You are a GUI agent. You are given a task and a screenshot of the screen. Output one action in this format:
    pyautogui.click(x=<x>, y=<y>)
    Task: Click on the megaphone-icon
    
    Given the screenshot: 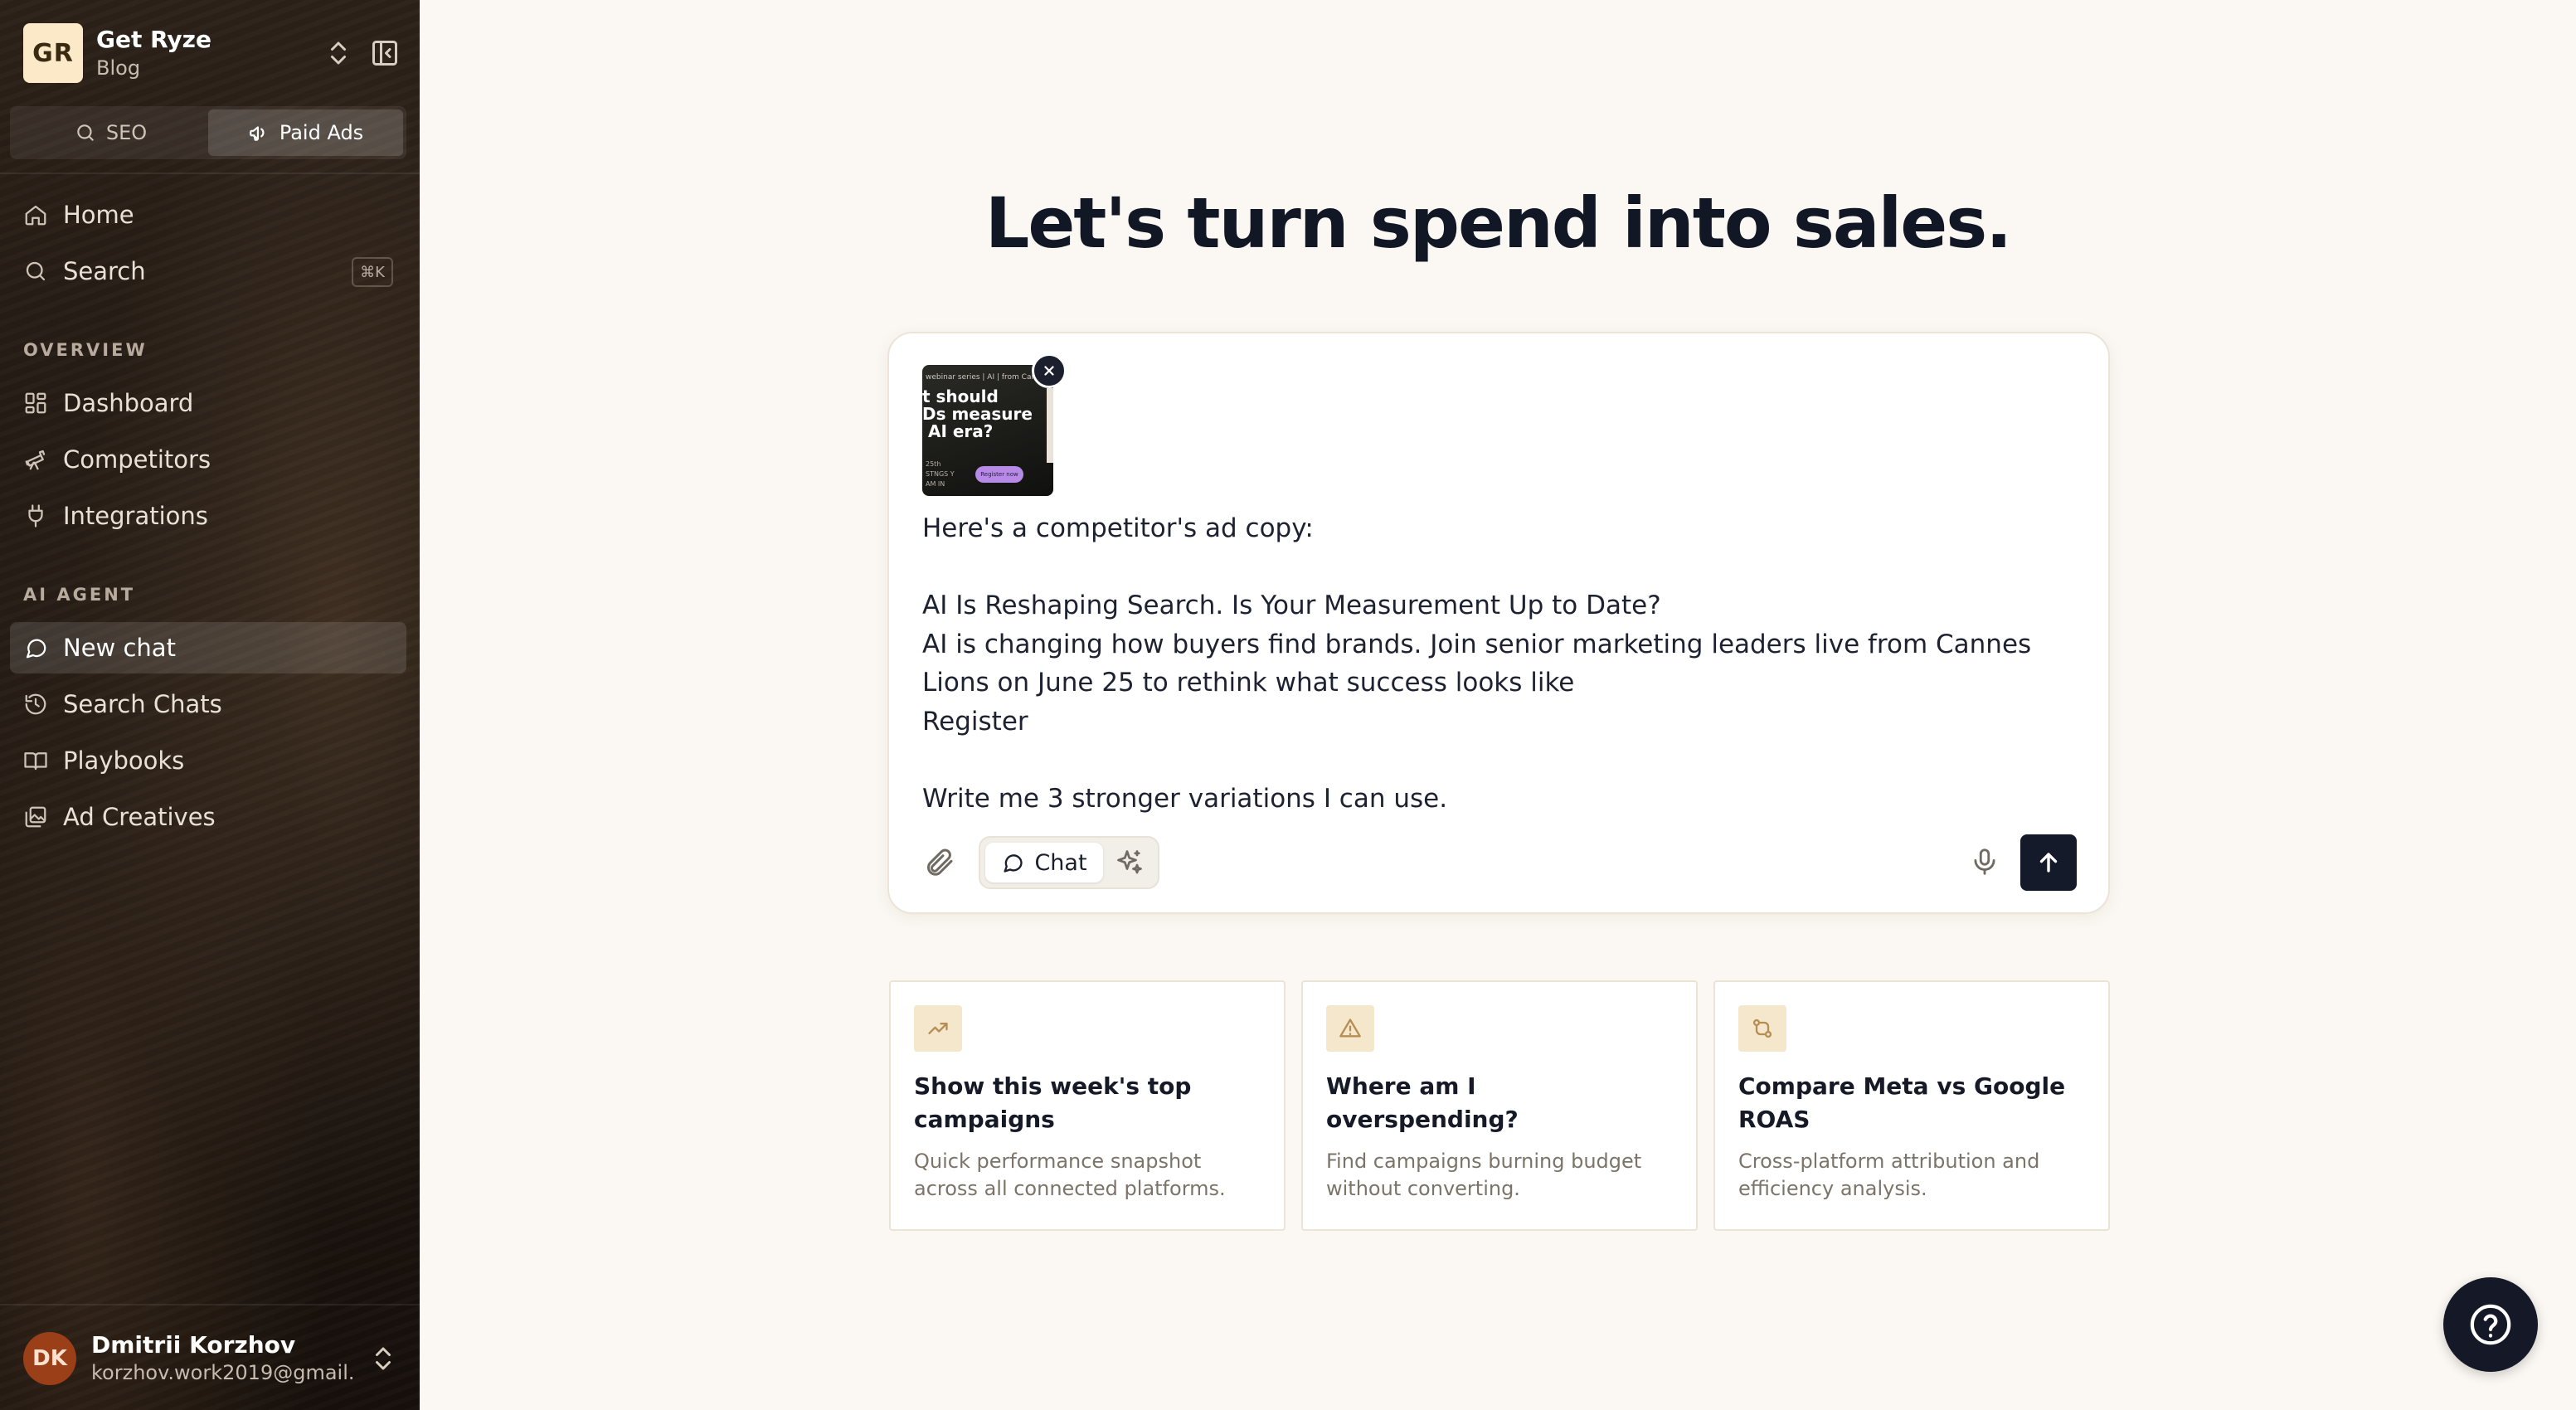 What is the action you would take?
    pyautogui.click(x=257, y=133)
    